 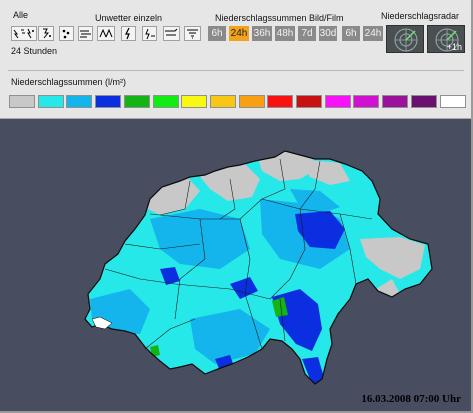 I want to click on gust-icon, so click(x=171, y=33).